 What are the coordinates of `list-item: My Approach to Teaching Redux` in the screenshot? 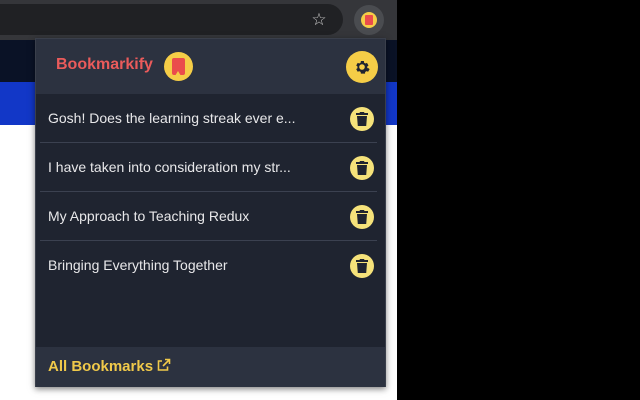 It's located at (208, 216).